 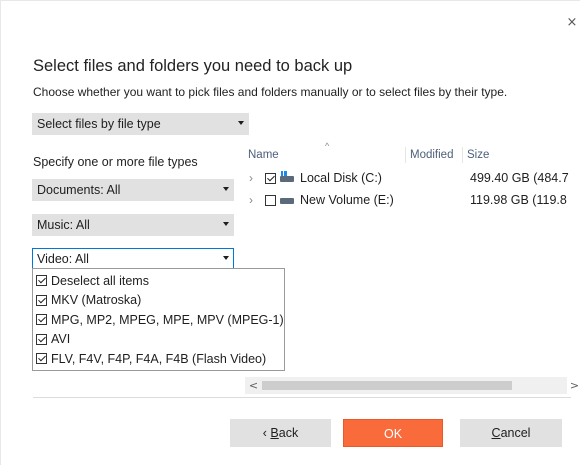 I want to click on windows-drive-icon, so click(x=287, y=176).